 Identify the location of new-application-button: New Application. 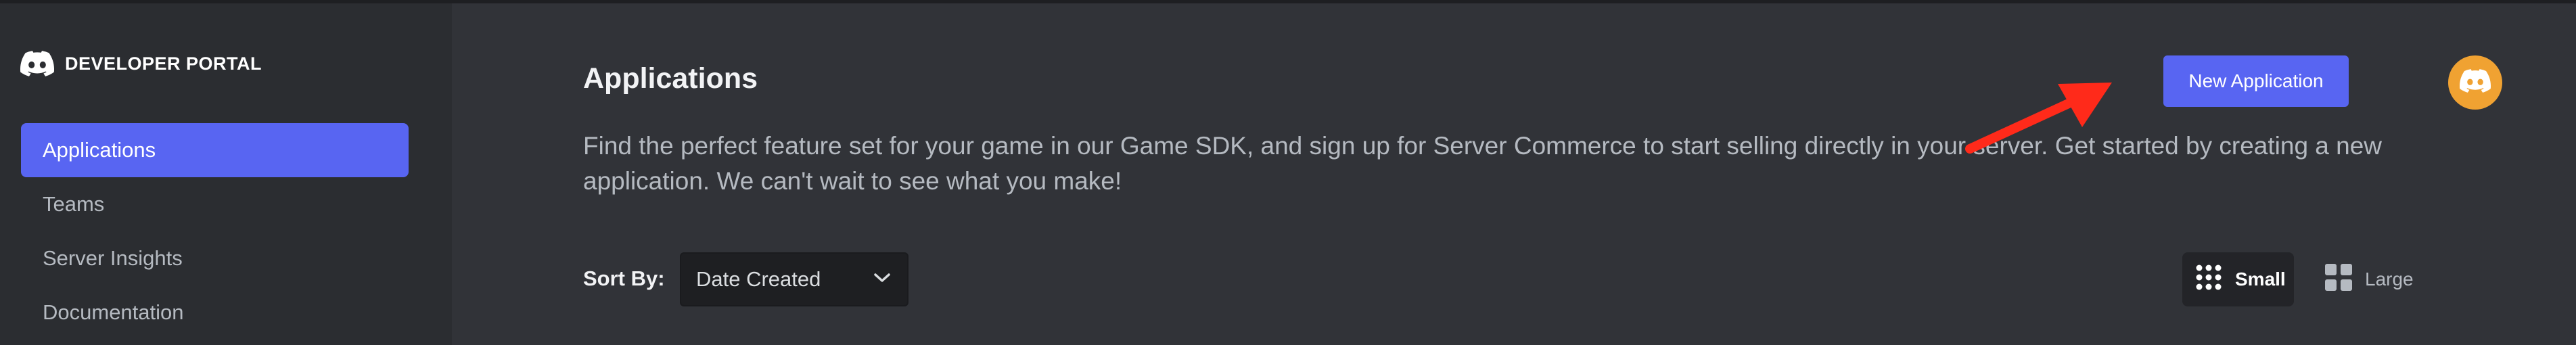
(2256, 81).